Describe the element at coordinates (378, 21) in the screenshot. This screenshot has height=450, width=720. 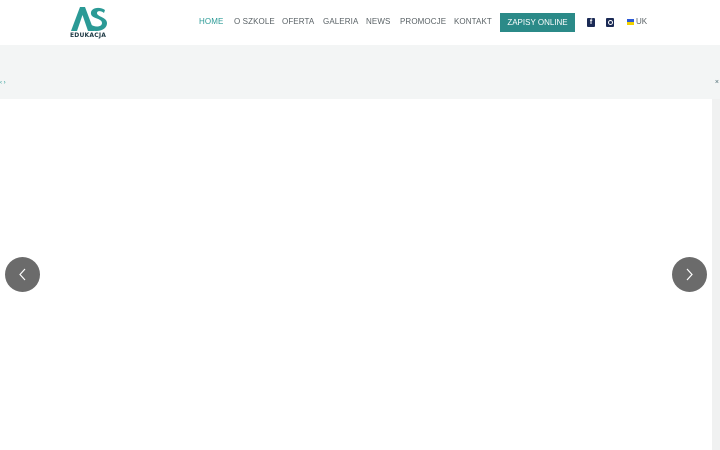
I see `nav-item-news: NEWS` at that location.